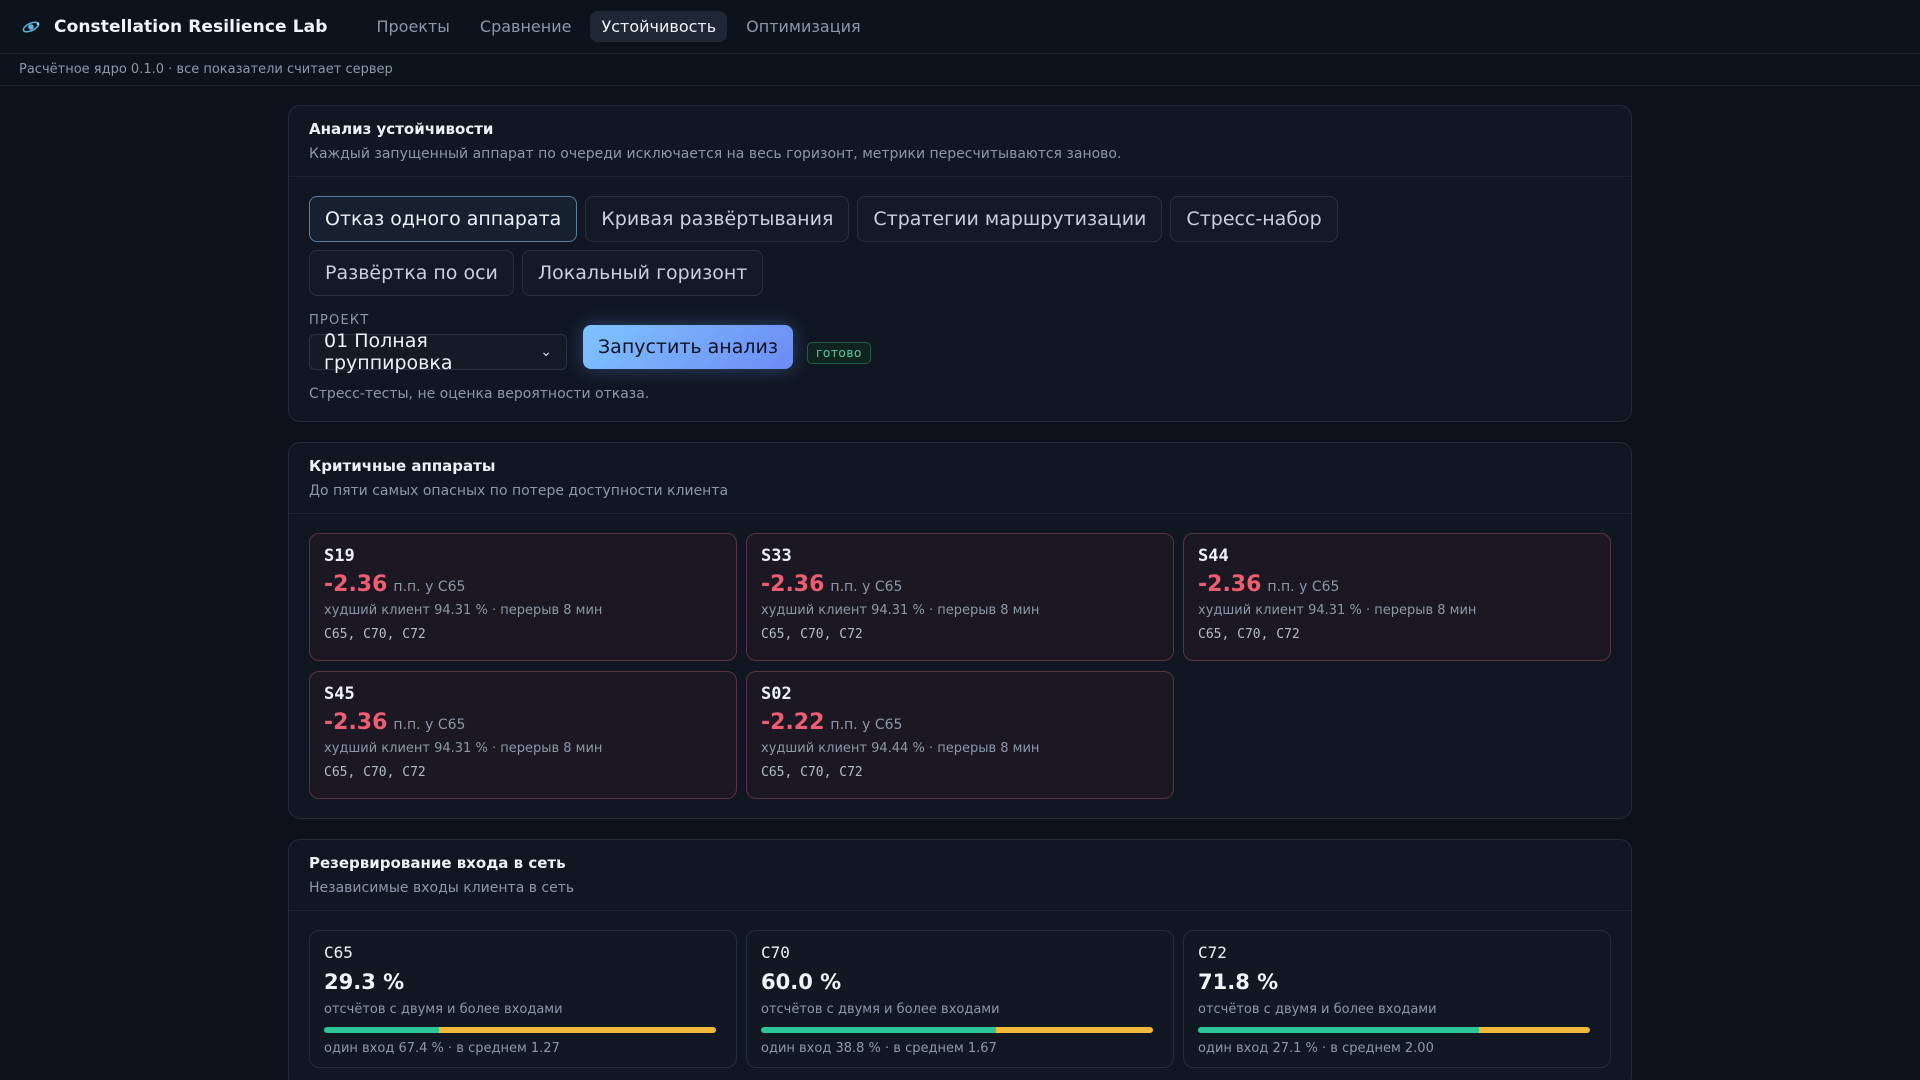 The width and height of the screenshot is (1920, 1080). What do you see at coordinates (1254, 219) in the screenshot?
I see `mode-stress-set: Стресс-набор` at bounding box center [1254, 219].